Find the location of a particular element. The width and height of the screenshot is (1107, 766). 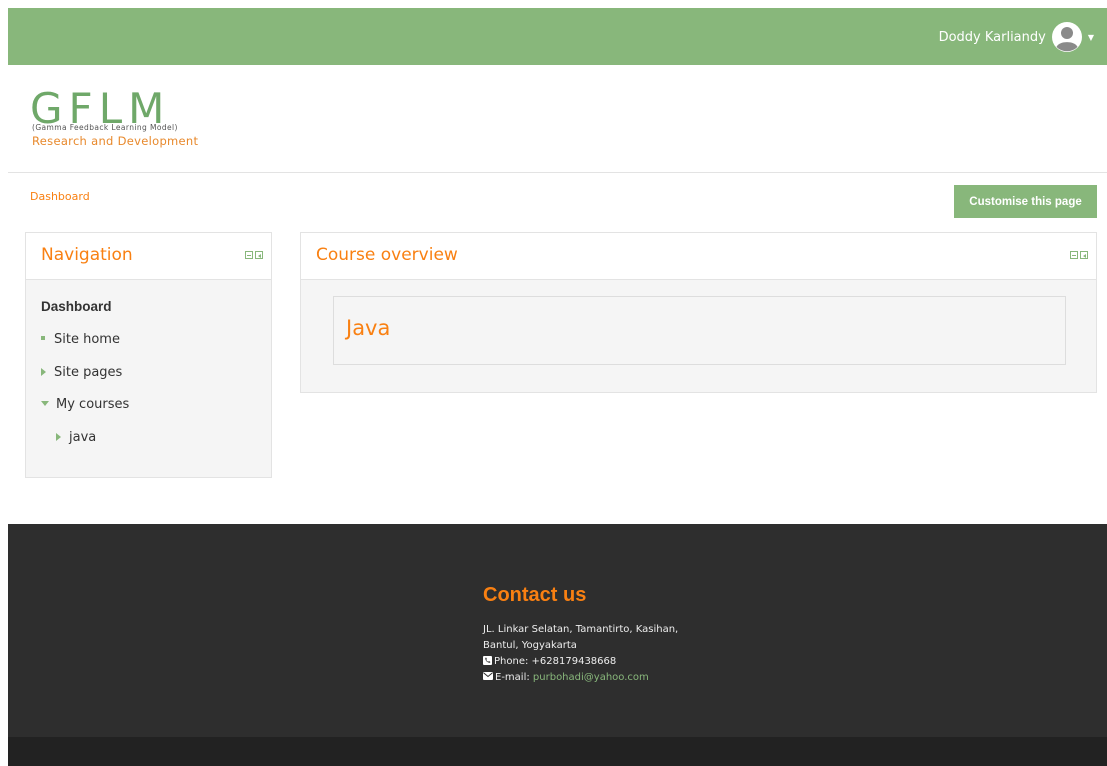

course-overview-title: Course overview is located at coordinates (387, 255).